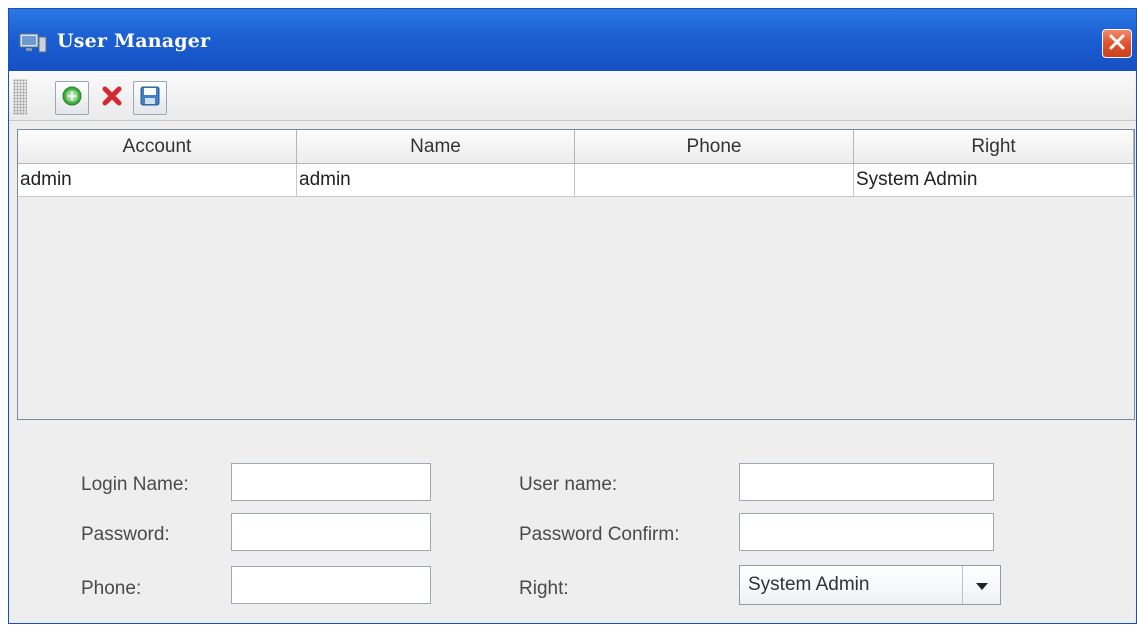 The height and width of the screenshot is (626, 1137). Describe the element at coordinates (134, 41) in the screenshot. I see `window-title: User Manager` at that location.